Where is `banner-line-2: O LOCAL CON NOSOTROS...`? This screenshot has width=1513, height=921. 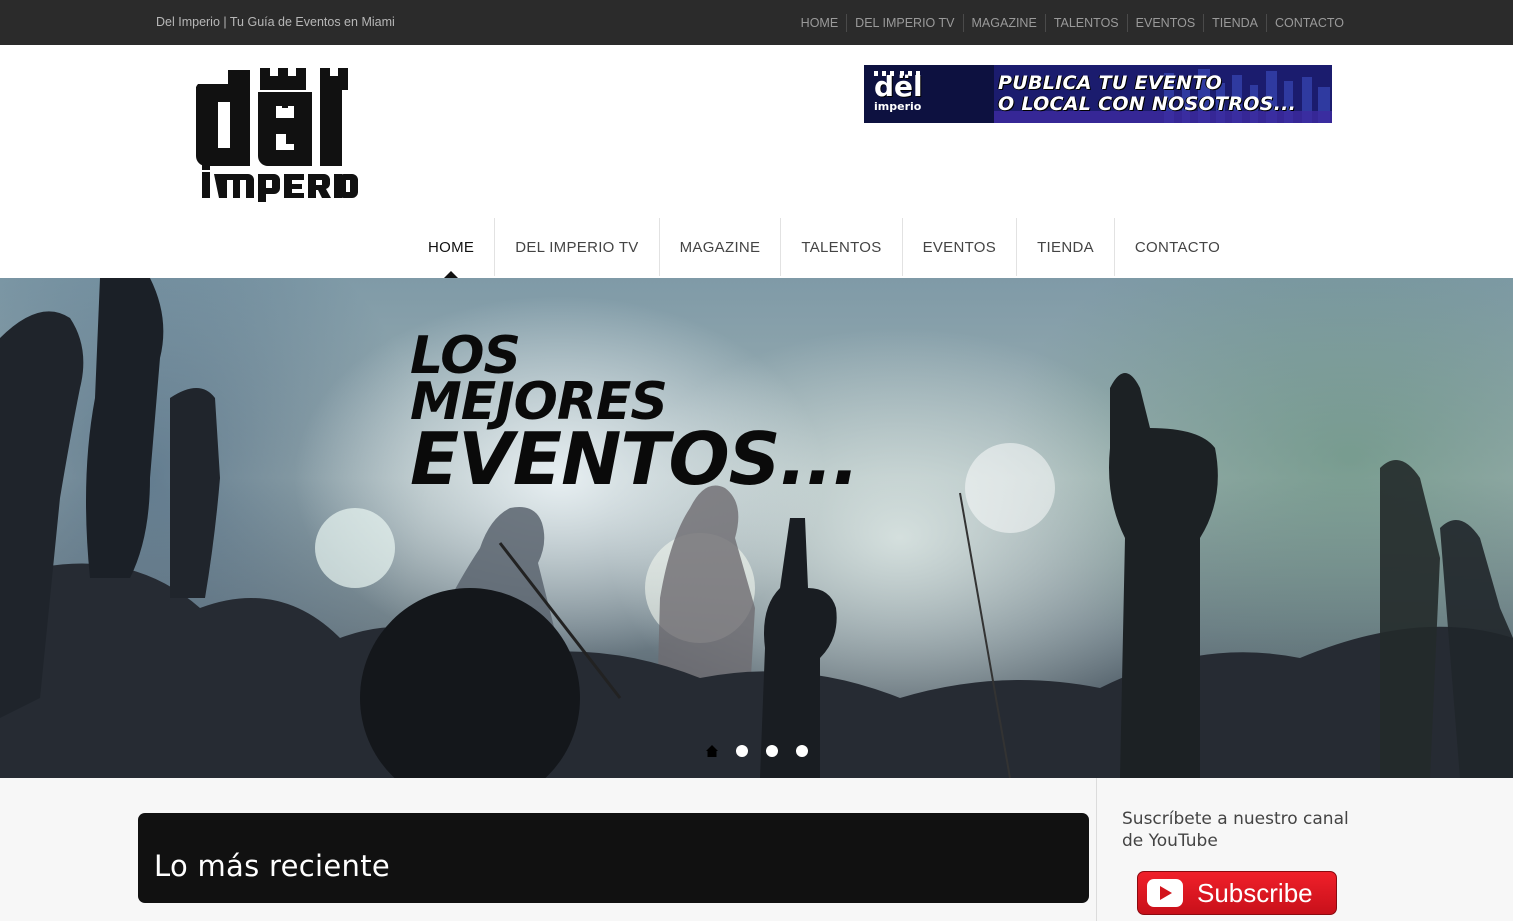 banner-line-2: O LOCAL CON NOSOTROS... is located at coordinates (1147, 104).